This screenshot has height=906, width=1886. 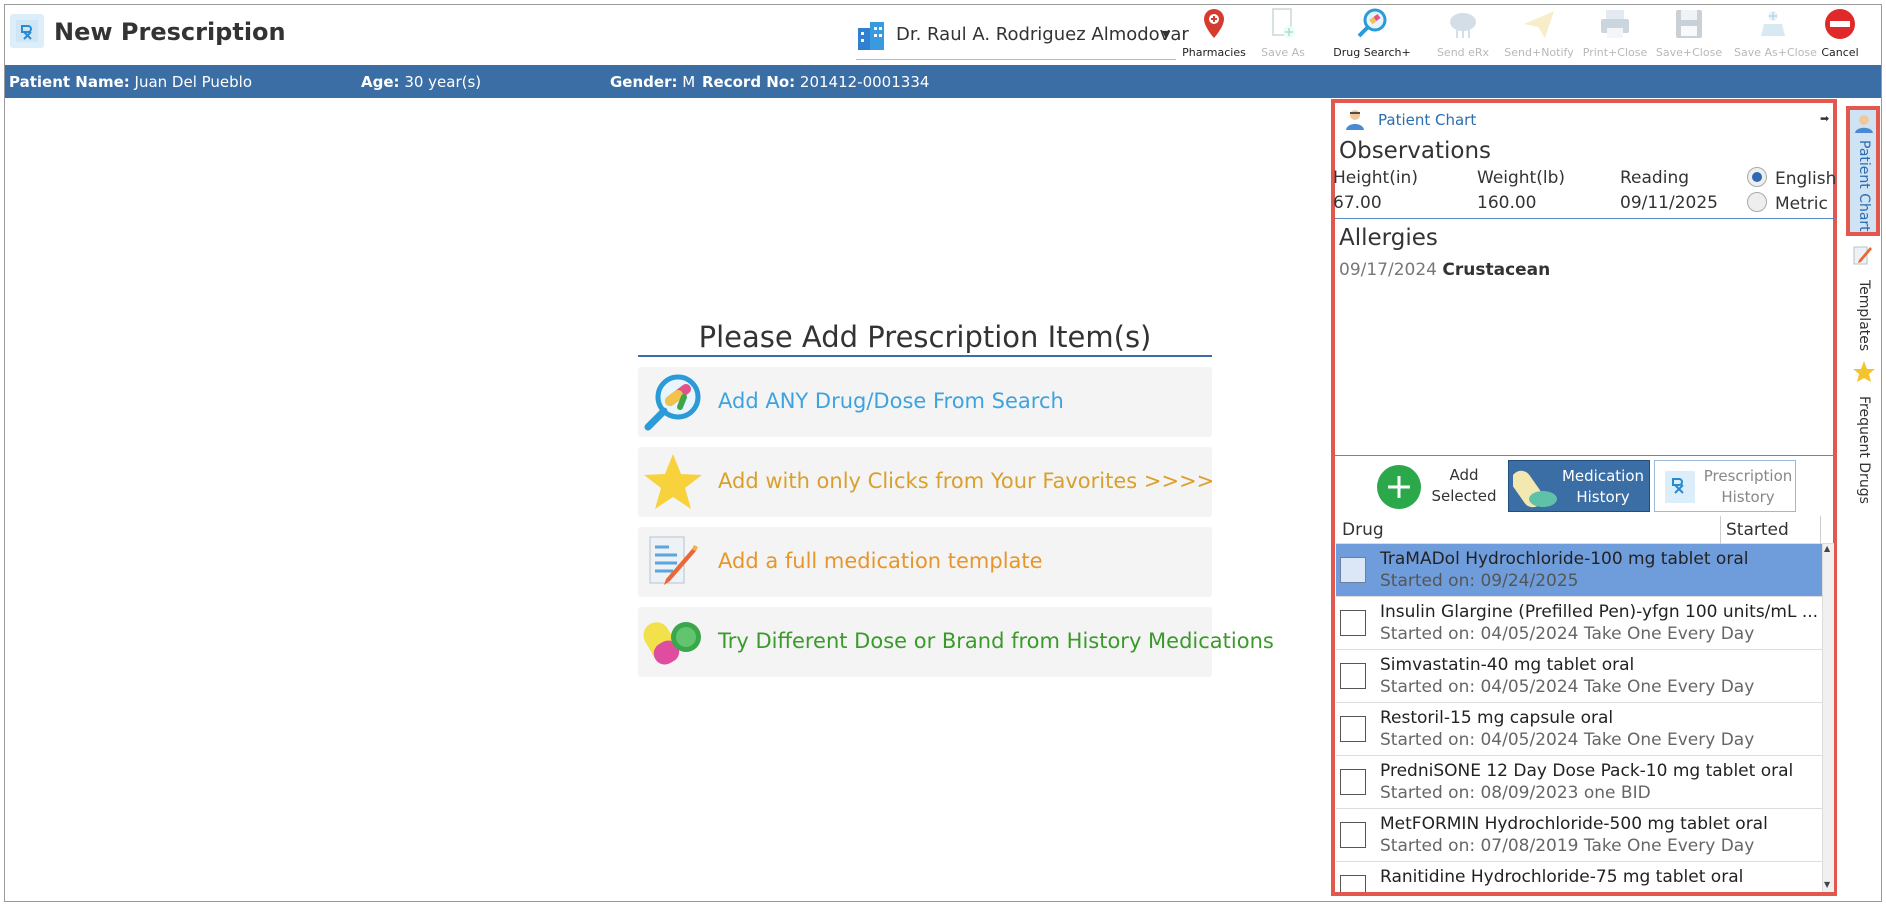 What do you see at coordinates (1757, 530) in the screenshot?
I see `column-started: Started` at bounding box center [1757, 530].